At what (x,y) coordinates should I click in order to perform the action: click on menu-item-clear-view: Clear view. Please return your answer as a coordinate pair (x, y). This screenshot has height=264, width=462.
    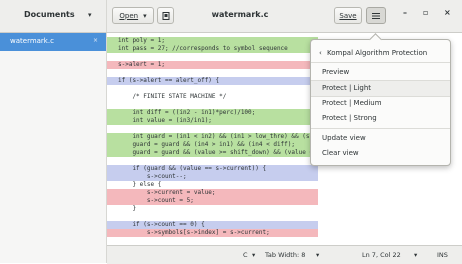
    Looking at the image, I should click on (380, 153).